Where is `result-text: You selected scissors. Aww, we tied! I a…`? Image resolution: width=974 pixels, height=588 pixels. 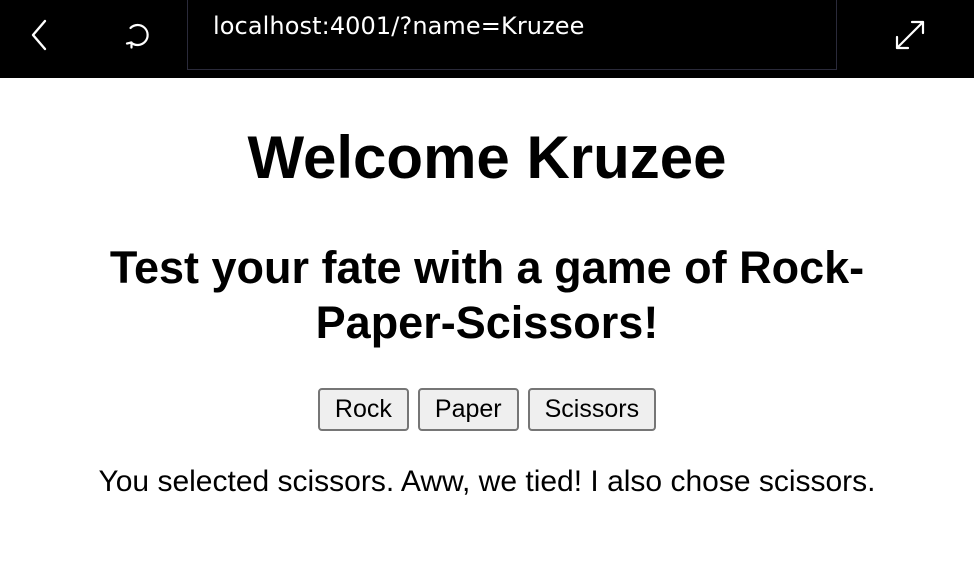 result-text: You selected scissors. Aww, we tied! I a… is located at coordinates (487, 481).